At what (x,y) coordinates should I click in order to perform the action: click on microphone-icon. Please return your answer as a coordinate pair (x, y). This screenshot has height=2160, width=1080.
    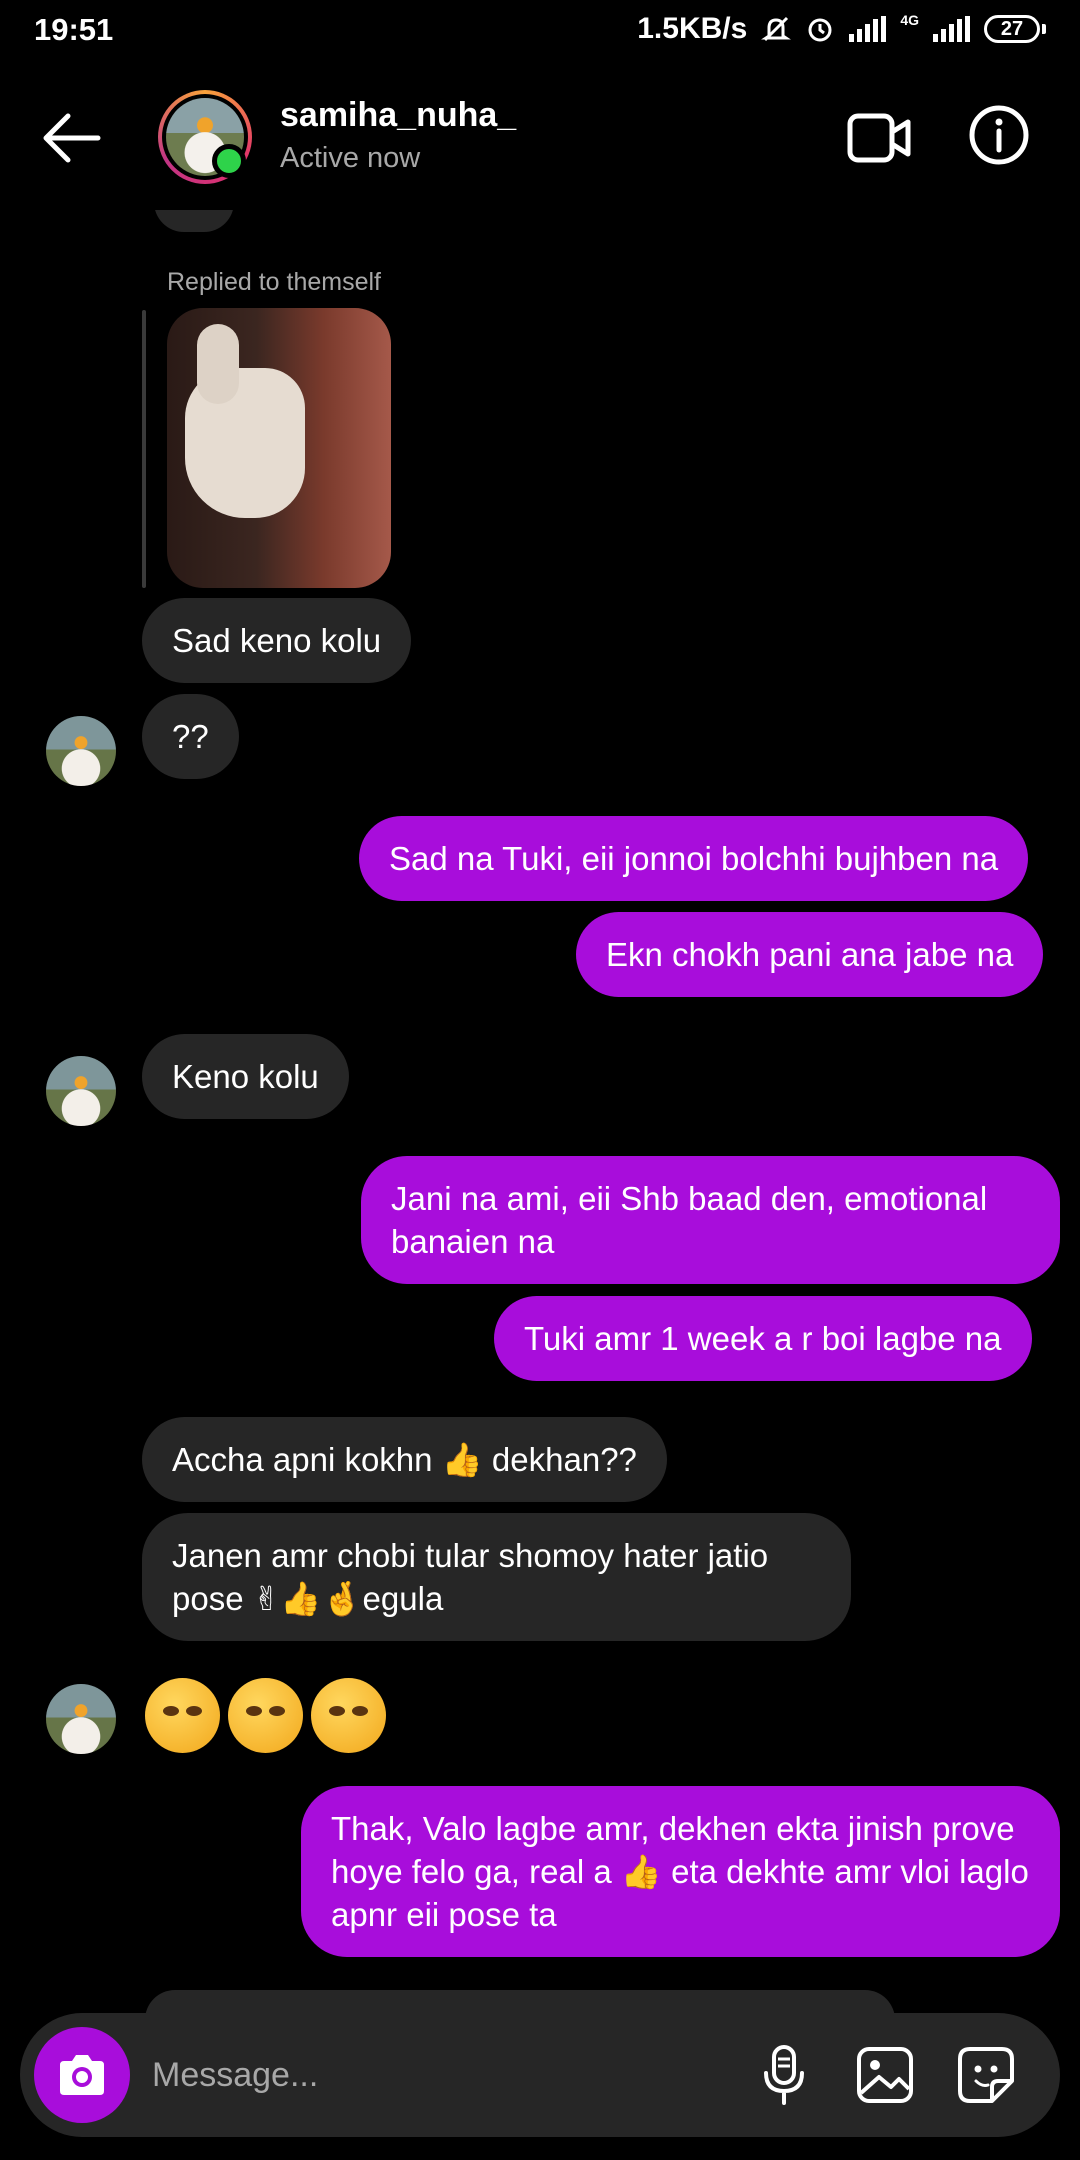
    Looking at the image, I should click on (784, 2075).